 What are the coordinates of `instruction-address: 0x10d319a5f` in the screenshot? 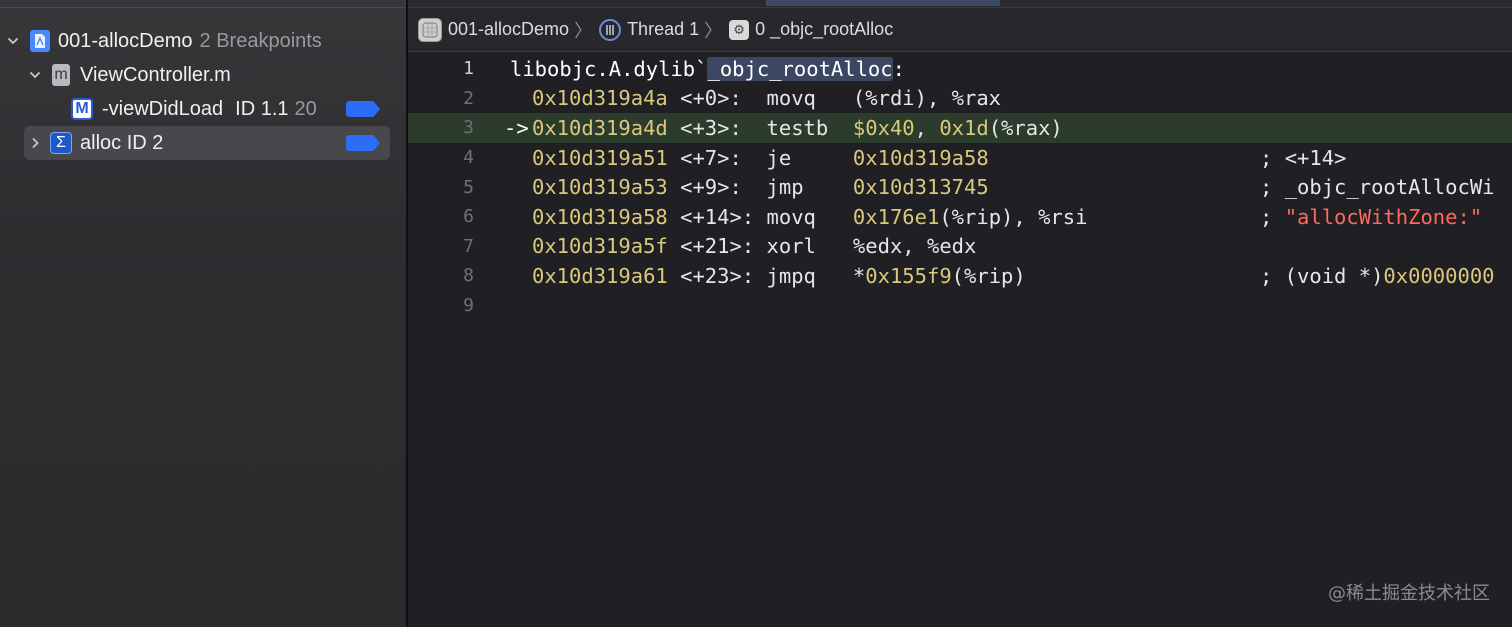 It's located at (600, 246).